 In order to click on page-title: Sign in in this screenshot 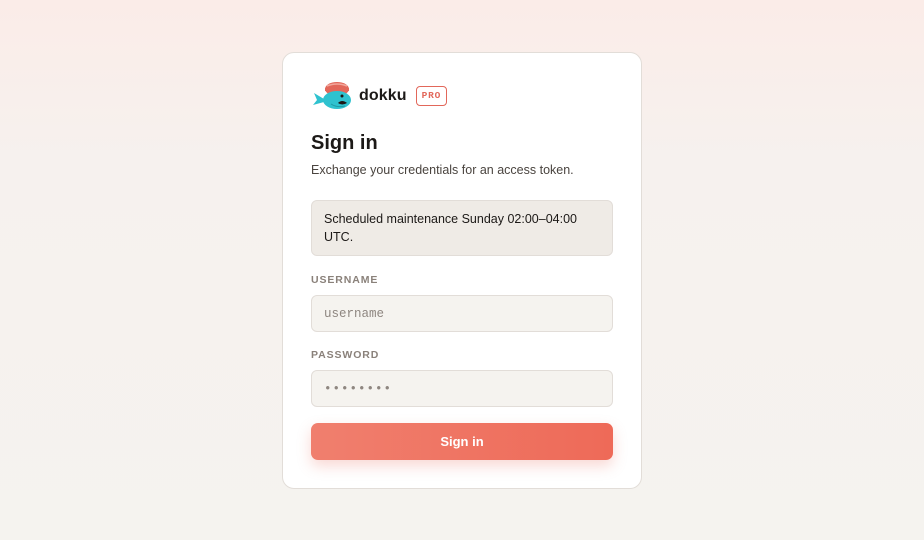, I will do `click(344, 143)`.